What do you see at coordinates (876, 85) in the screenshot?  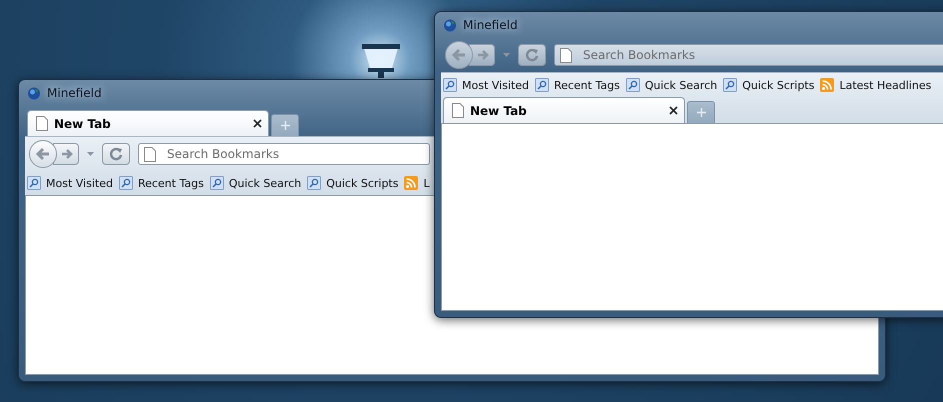 I see `bookmark-item: Latest Headlines` at bounding box center [876, 85].